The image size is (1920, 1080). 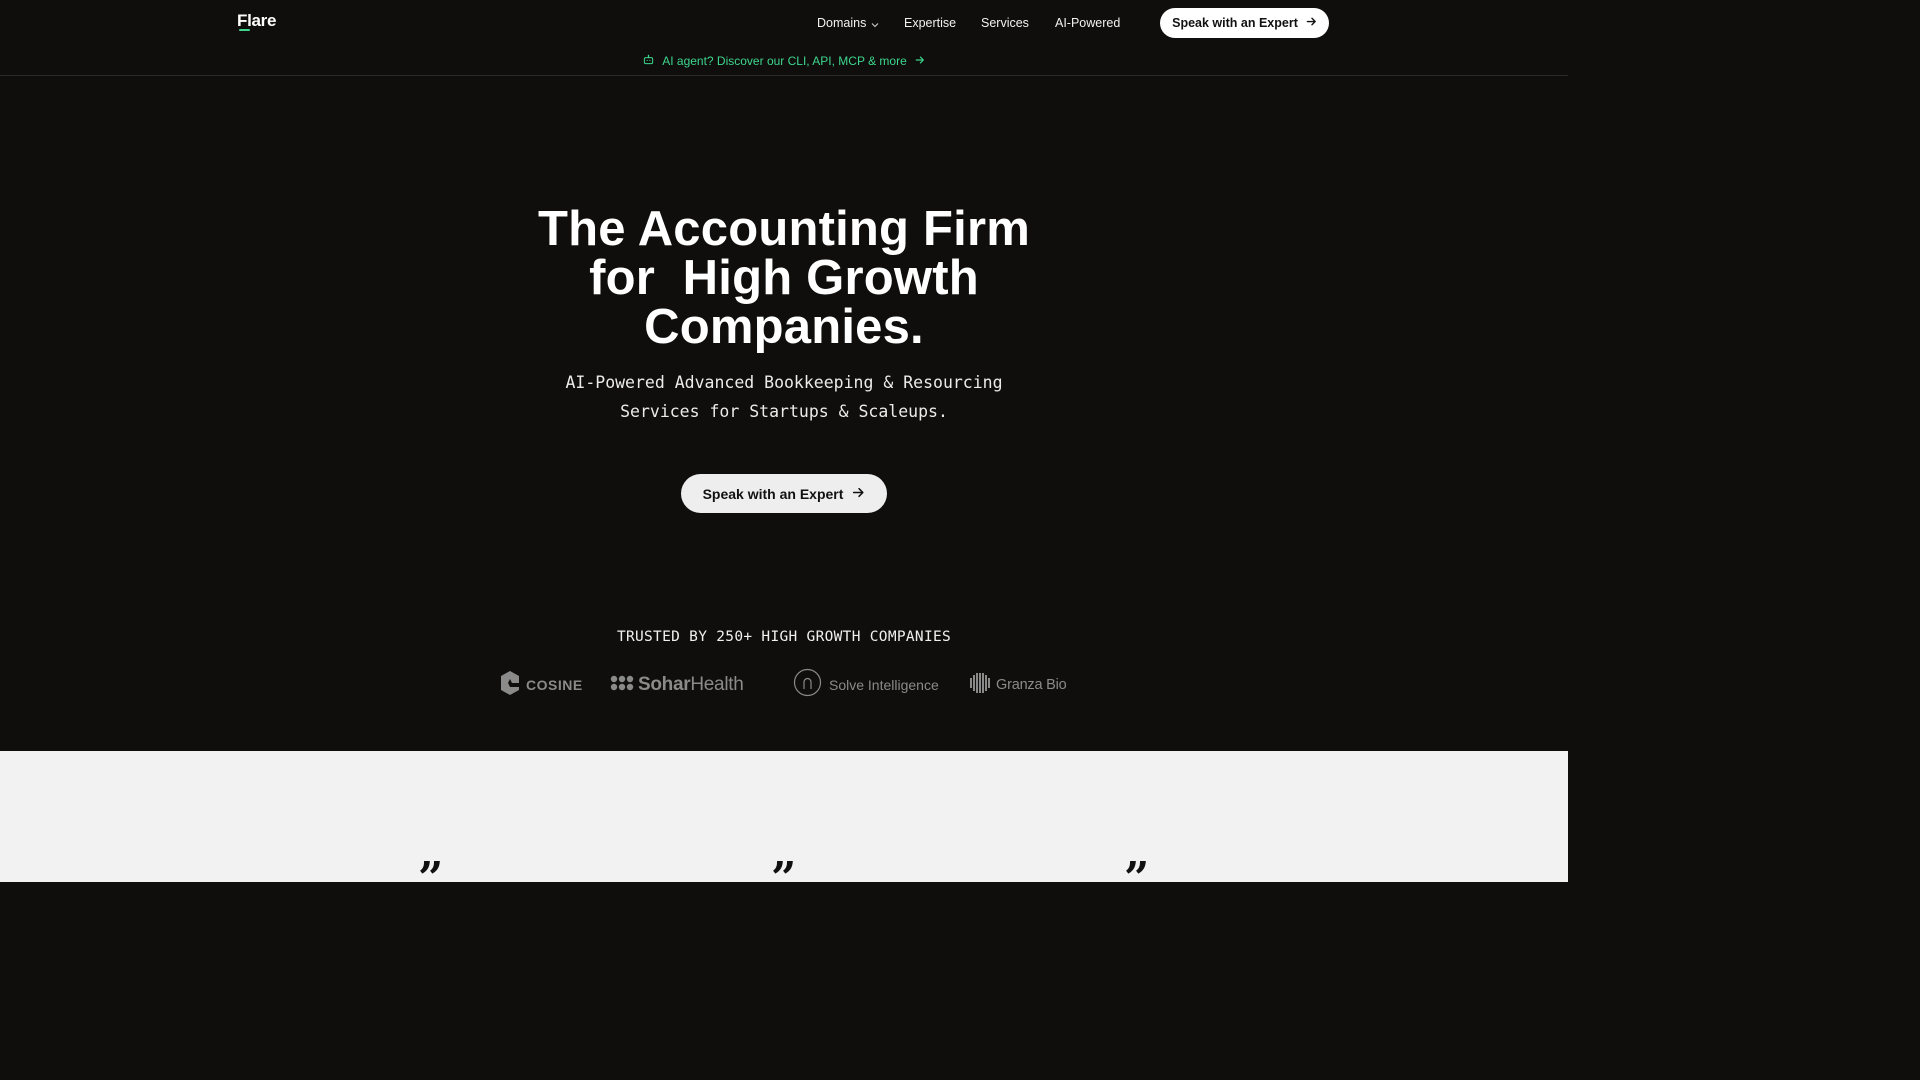 I want to click on speak-with-expert-button-hero: Speak with an Expert, so click(x=784, y=493).